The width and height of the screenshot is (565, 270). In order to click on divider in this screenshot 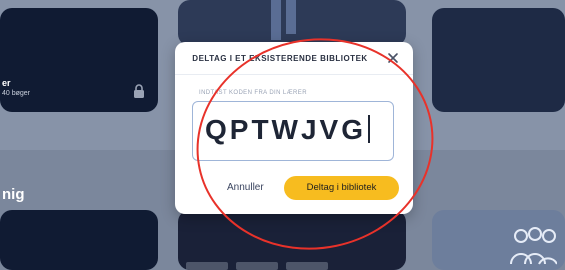, I will do `click(294, 74)`.